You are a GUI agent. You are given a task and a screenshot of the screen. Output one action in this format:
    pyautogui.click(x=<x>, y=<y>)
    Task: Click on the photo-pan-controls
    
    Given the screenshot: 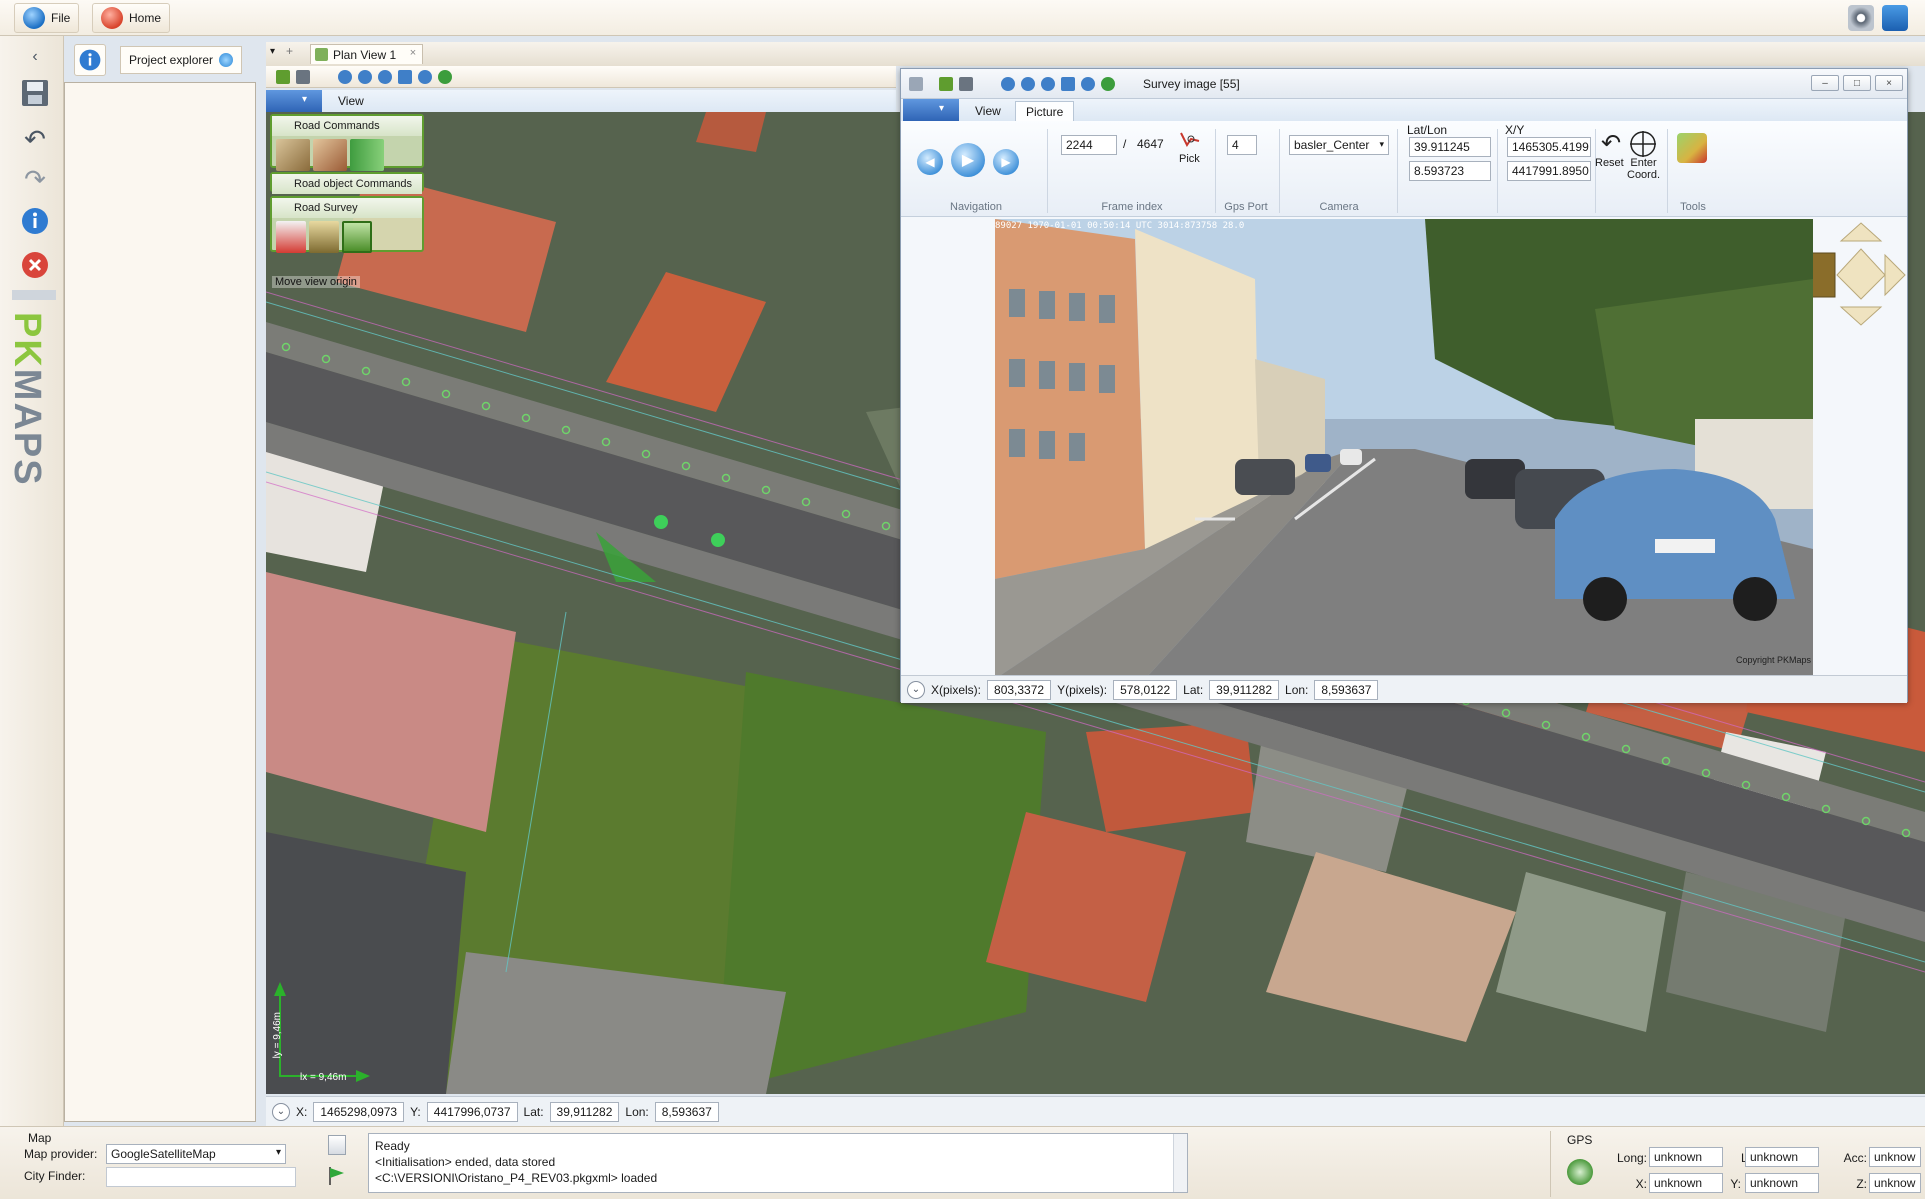 What is the action you would take?
    pyautogui.click(x=1859, y=274)
    